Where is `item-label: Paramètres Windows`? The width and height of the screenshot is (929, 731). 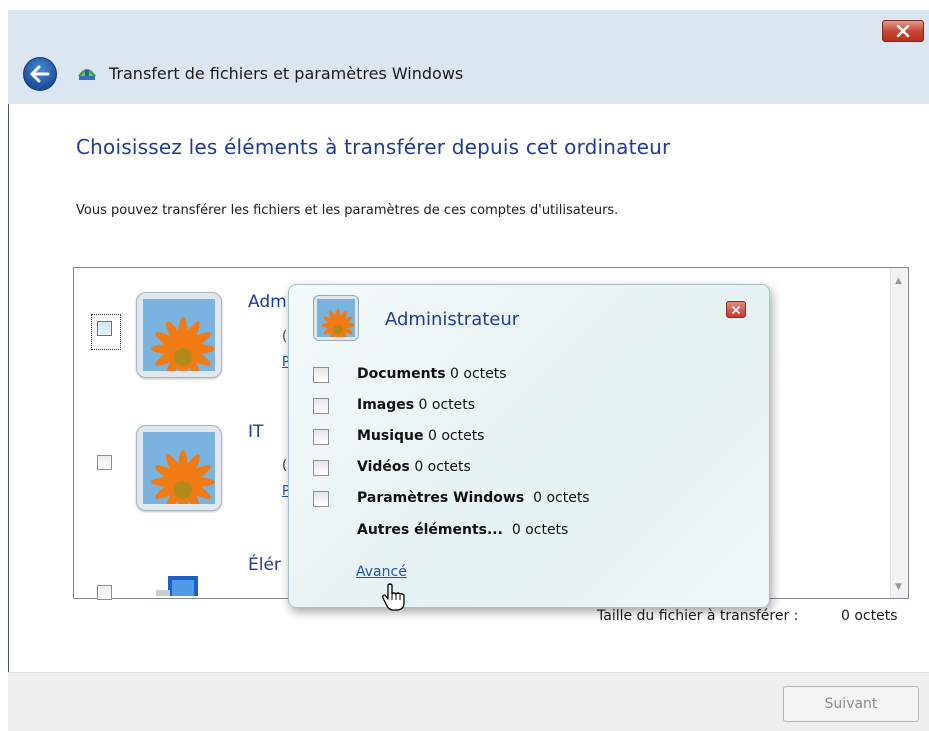 item-label: Paramètres Windows is located at coordinates (441, 498).